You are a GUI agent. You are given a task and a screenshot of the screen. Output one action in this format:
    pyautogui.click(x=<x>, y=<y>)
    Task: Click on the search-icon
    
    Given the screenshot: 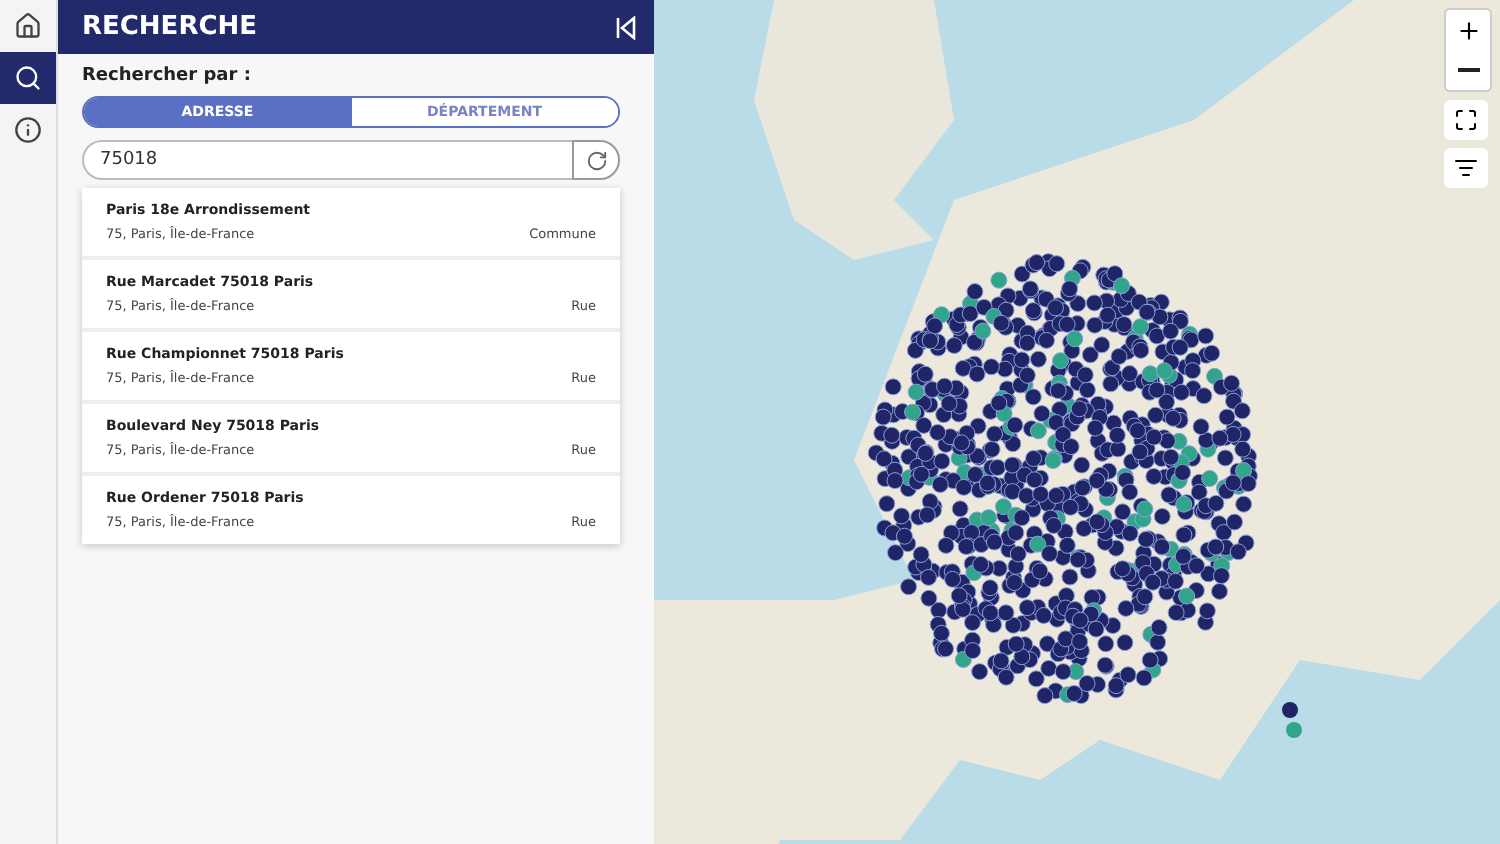 What is the action you would take?
    pyautogui.click(x=28, y=78)
    